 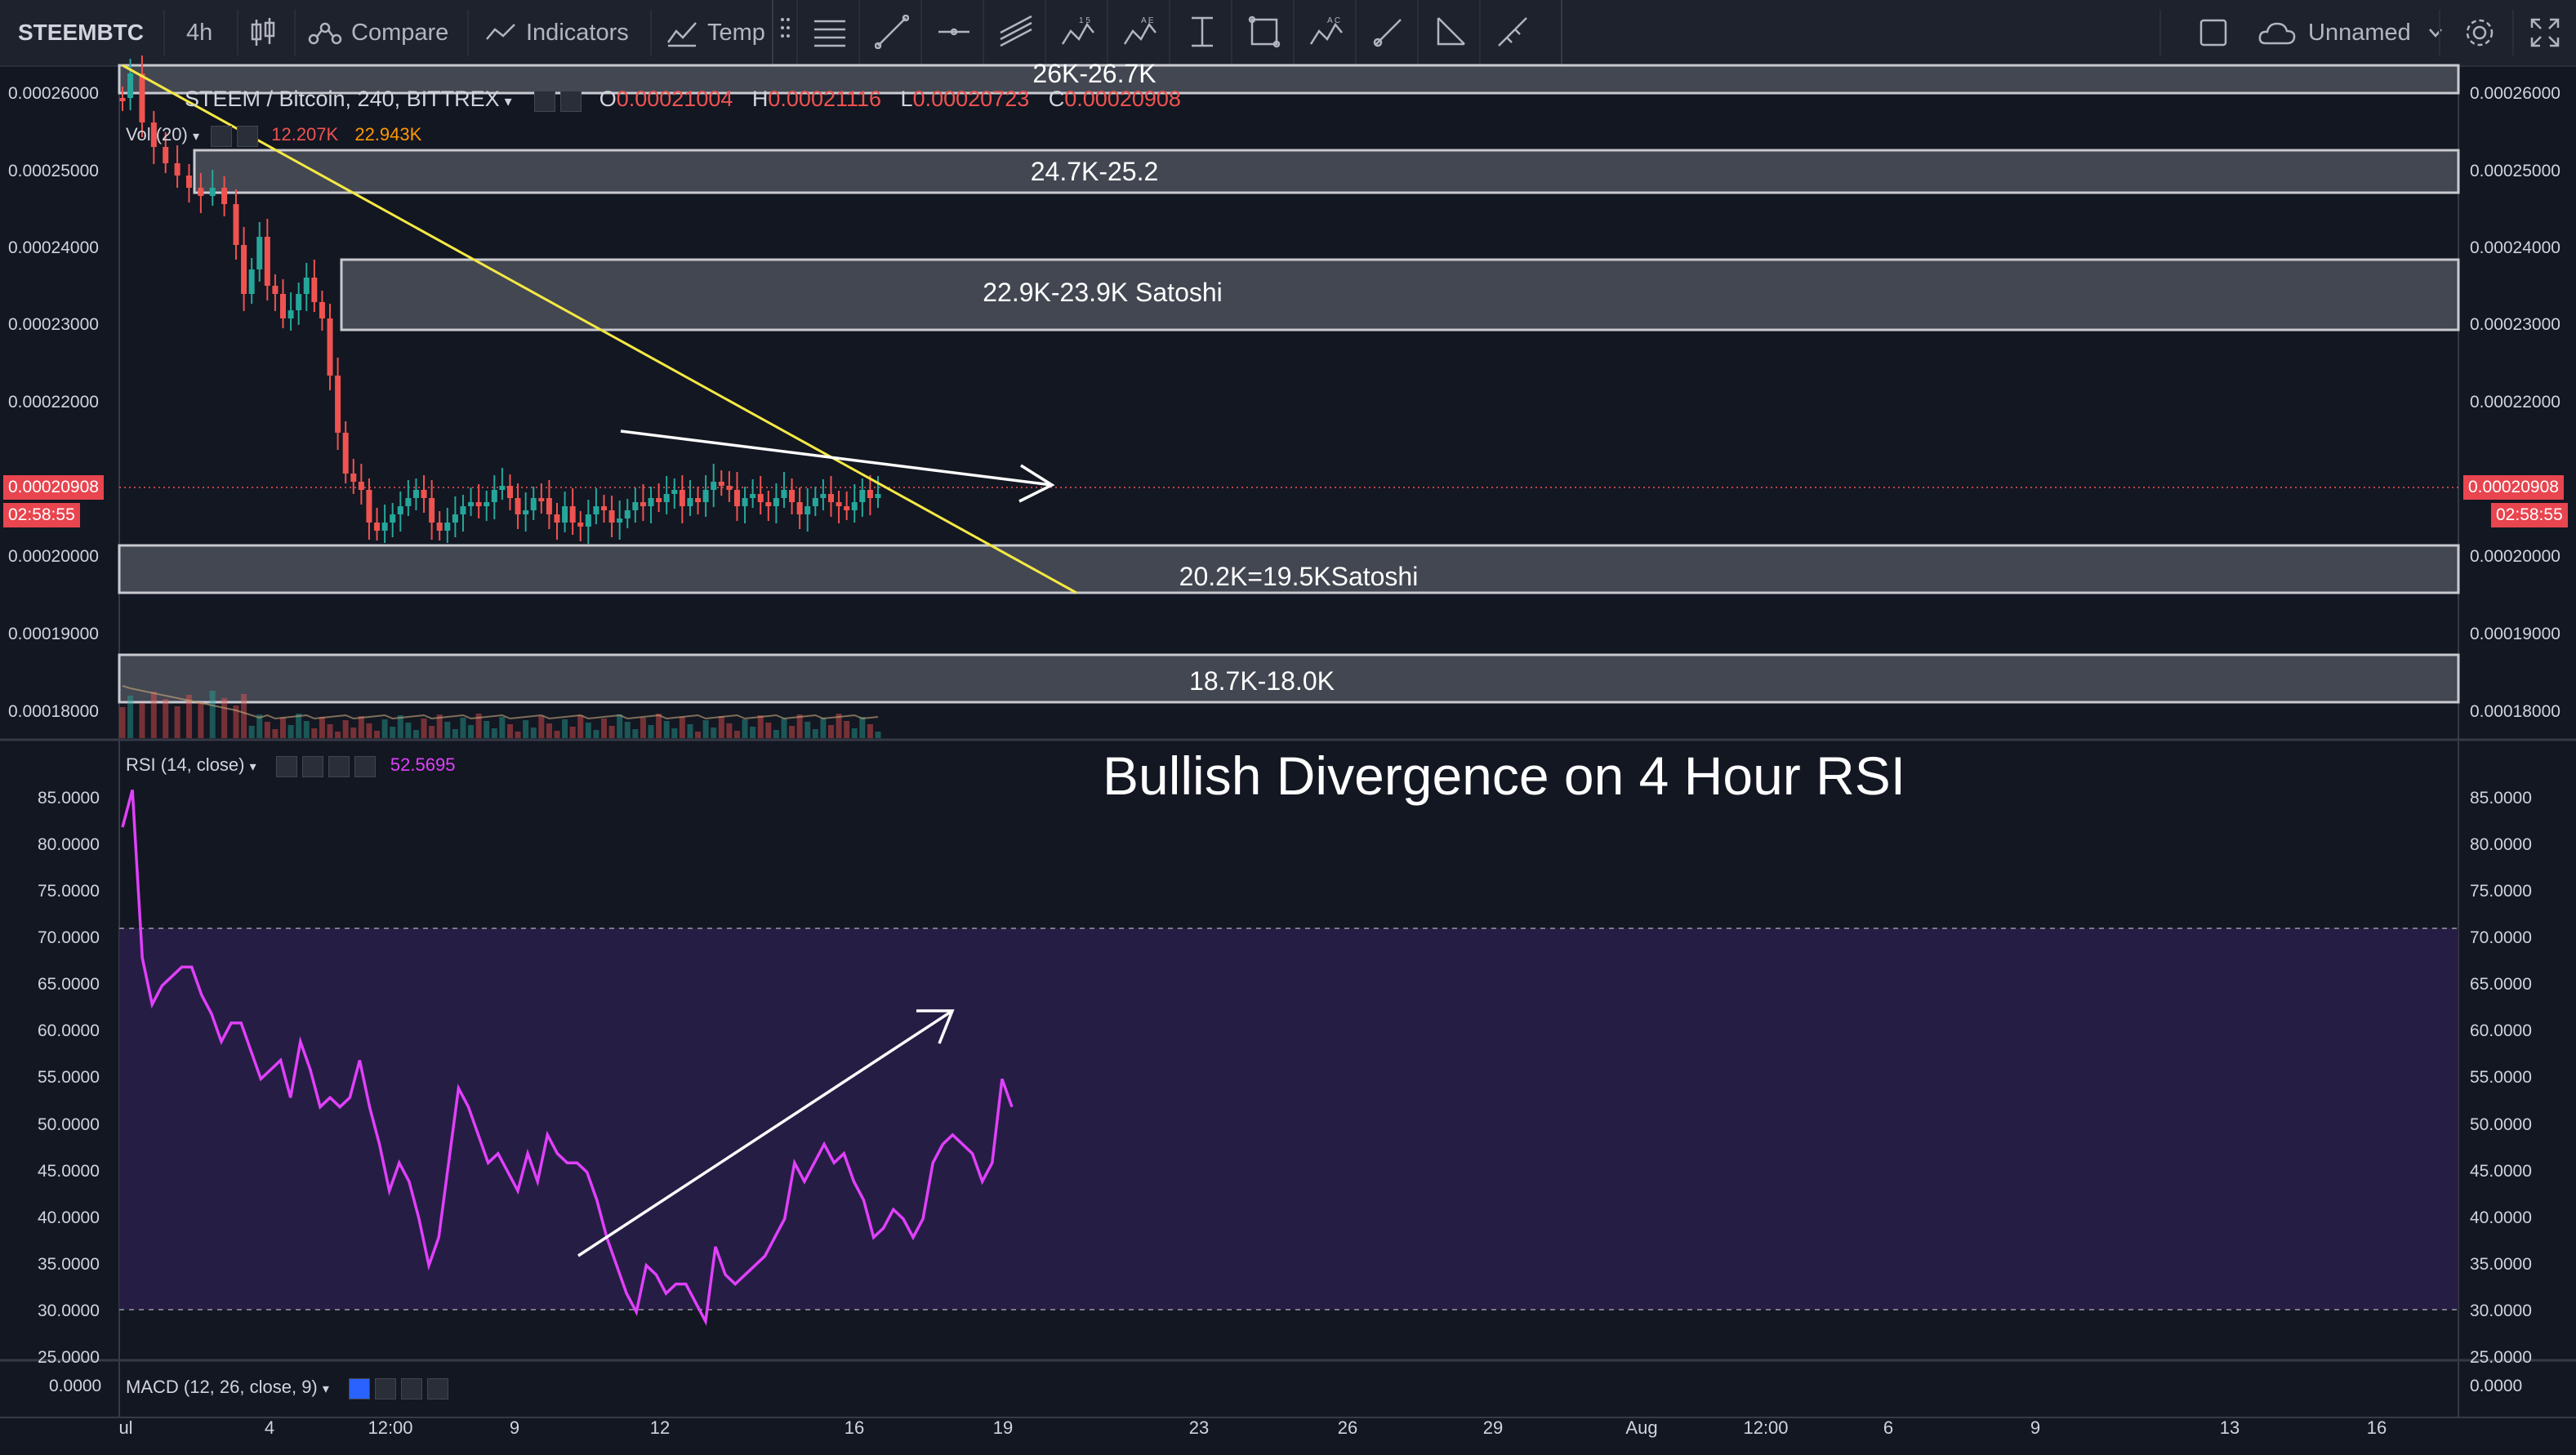 What do you see at coordinates (53, 556) in the screenshot?
I see `price-tick: 0.00020000` at bounding box center [53, 556].